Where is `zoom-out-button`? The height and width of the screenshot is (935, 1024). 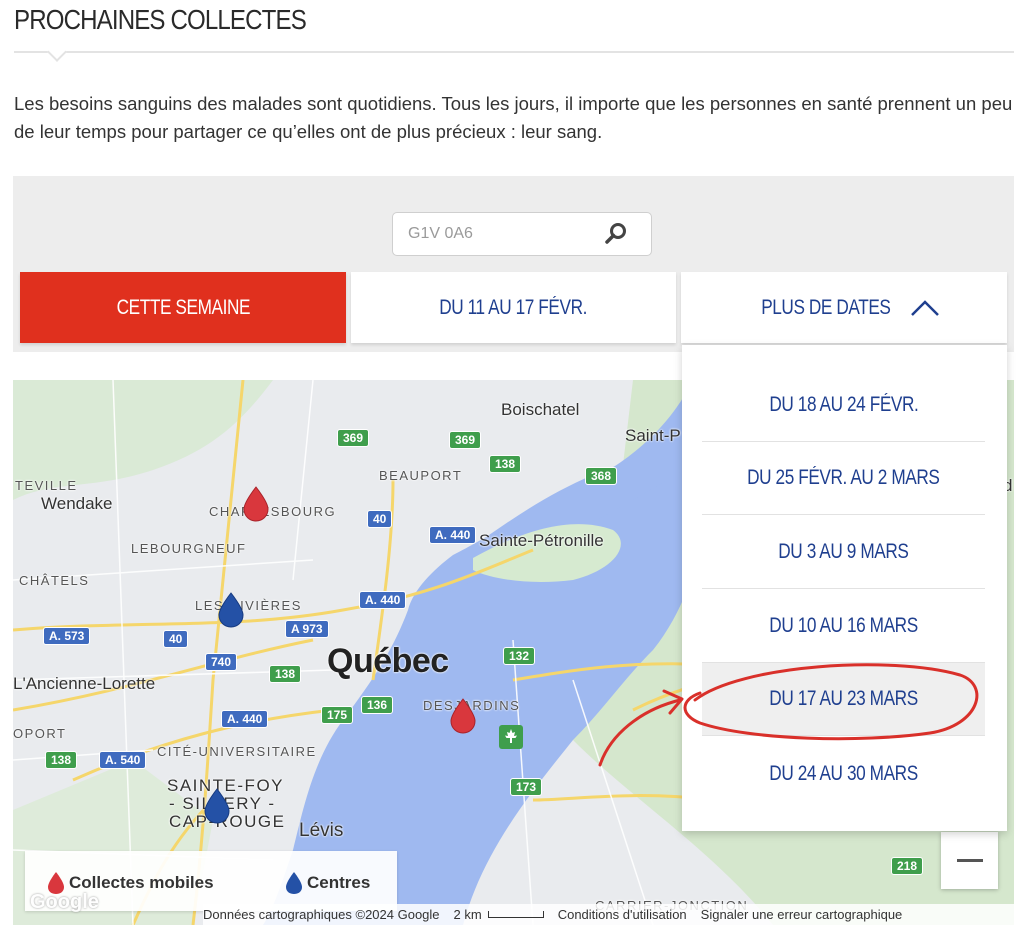
zoom-out-button is located at coordinates (969, 860).